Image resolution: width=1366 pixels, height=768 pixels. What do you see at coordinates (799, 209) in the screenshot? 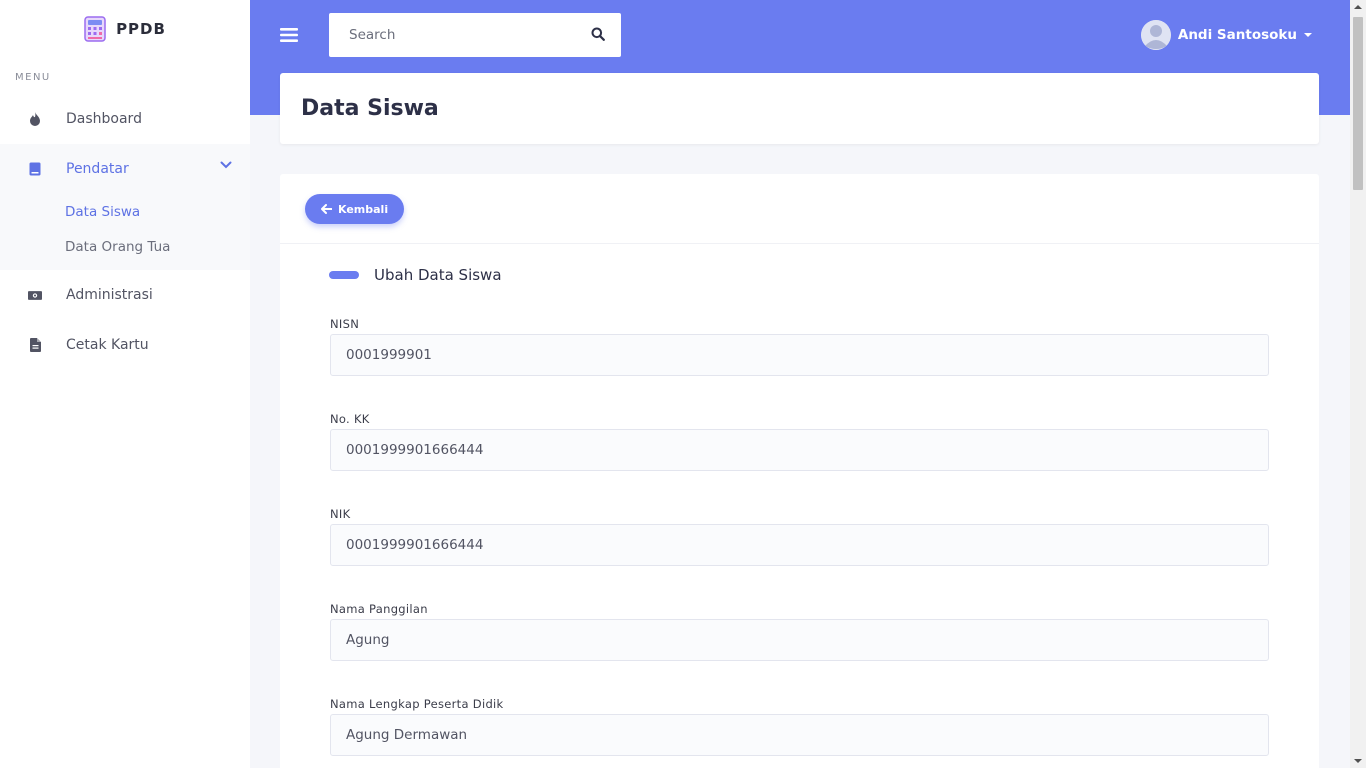
I see `card-header: Kembali` at bounding box center [799, 209].